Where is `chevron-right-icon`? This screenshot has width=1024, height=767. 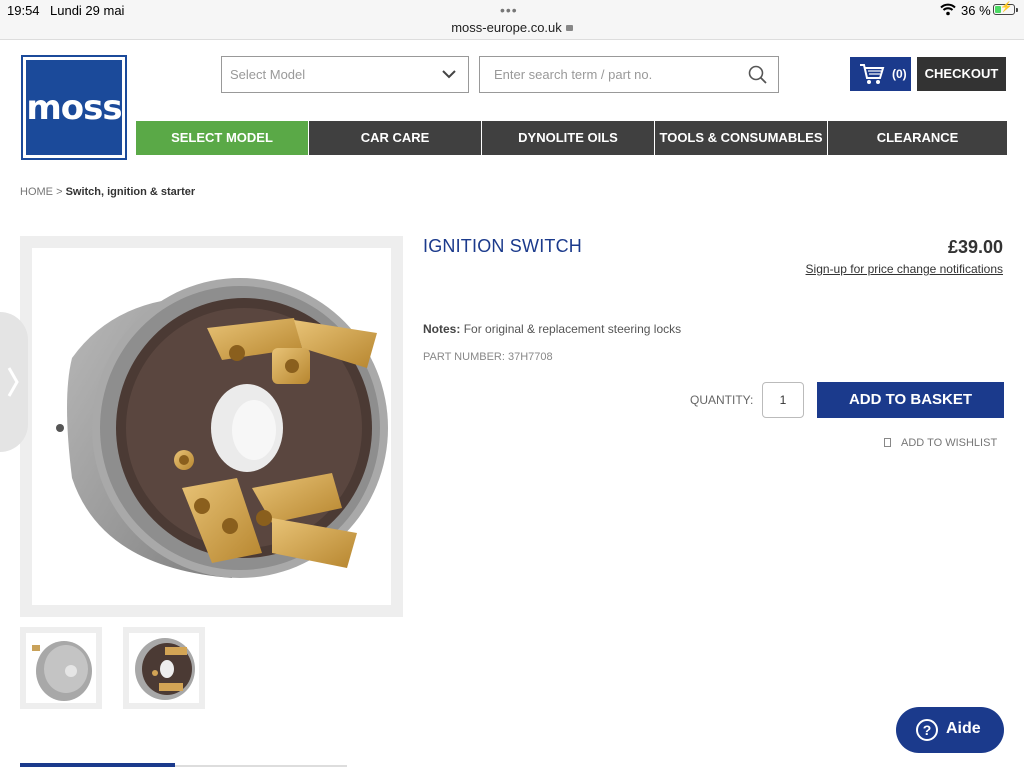
chevron-right-icon is located at coordinates (13, 382).